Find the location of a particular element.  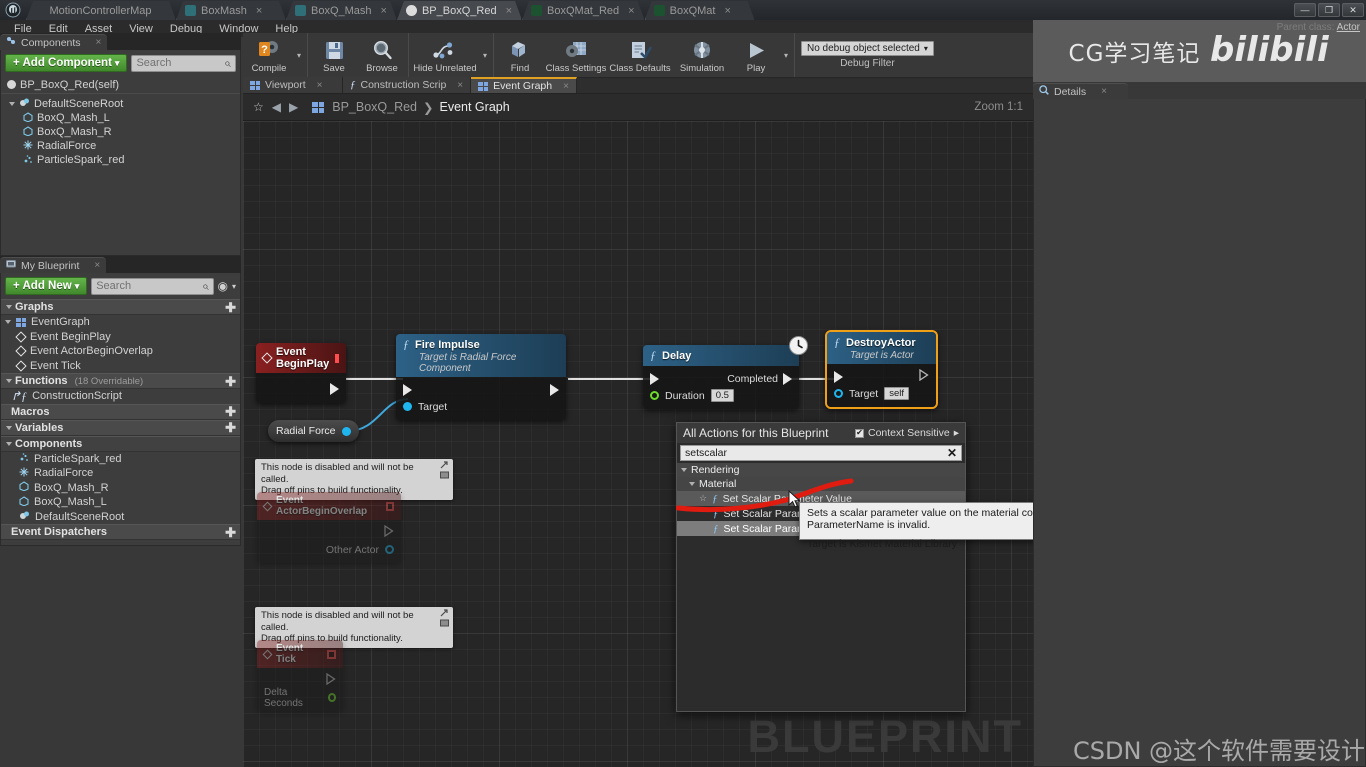

duration-value-input: 0.5 is located at coordinates (722, 395).